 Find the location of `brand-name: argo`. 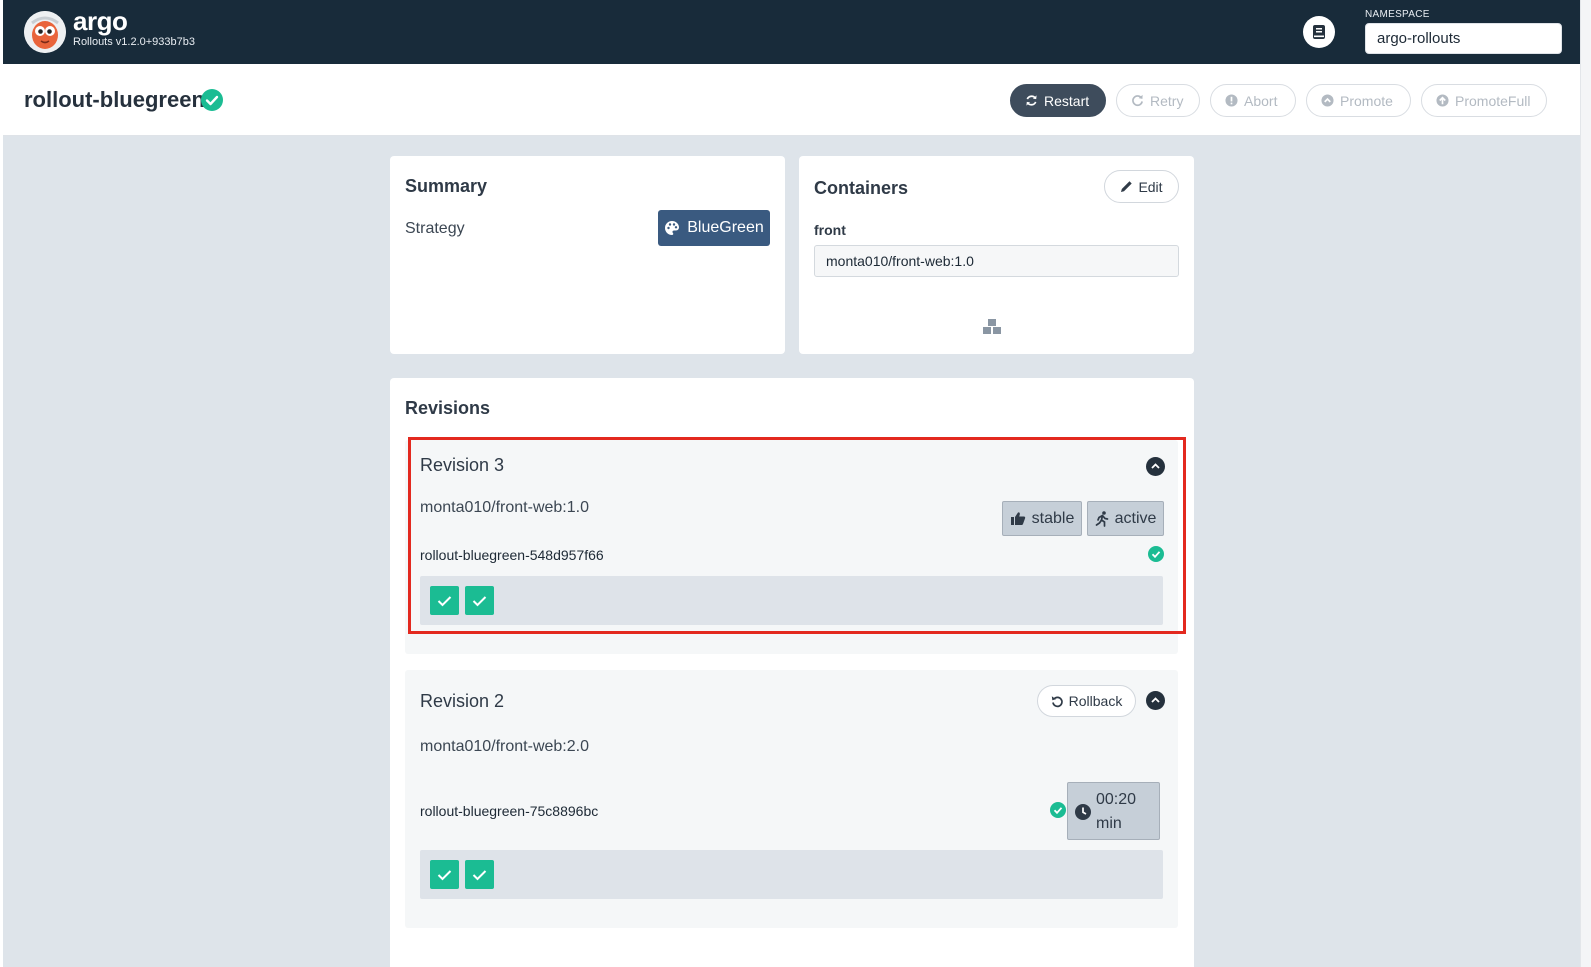

brand-name: argo is located at coordinates (100, 21).